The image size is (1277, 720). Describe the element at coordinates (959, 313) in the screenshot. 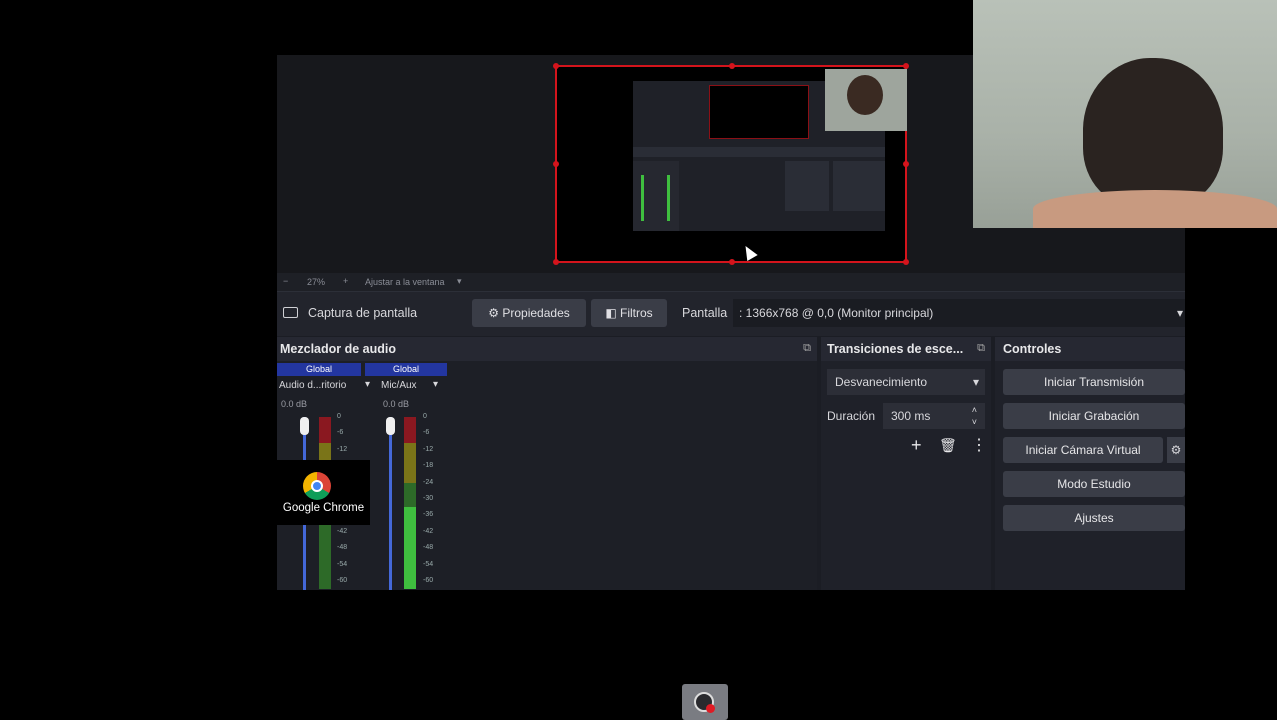

I see `screen-select: : 1366x768 @ 0,0 (Monitor principal) ▾` at that location.